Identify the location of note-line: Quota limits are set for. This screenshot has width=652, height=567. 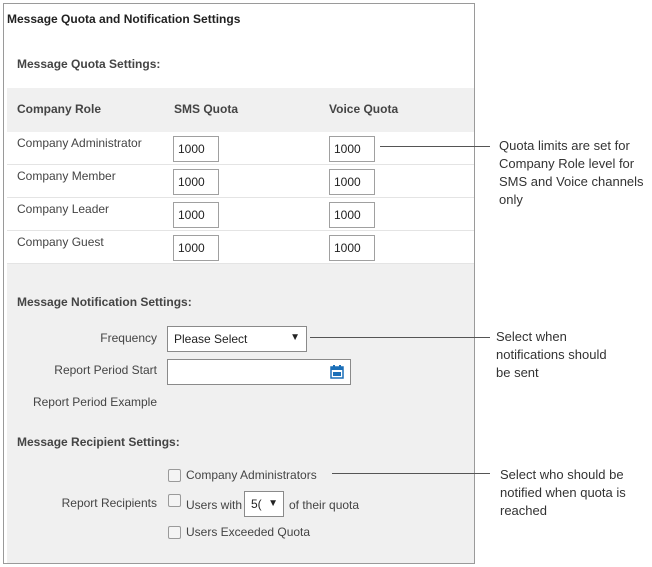
(564, 145).